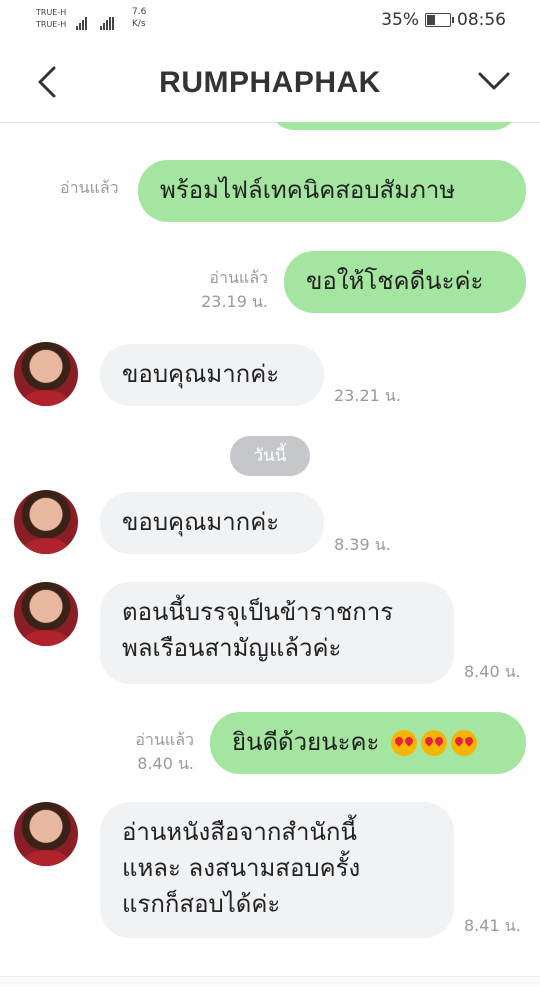 This screenshot has height=987, width=540. Describe the element at coordinates (400, 20) in the screenshot. I see `battery-percent: 35%` at that location.